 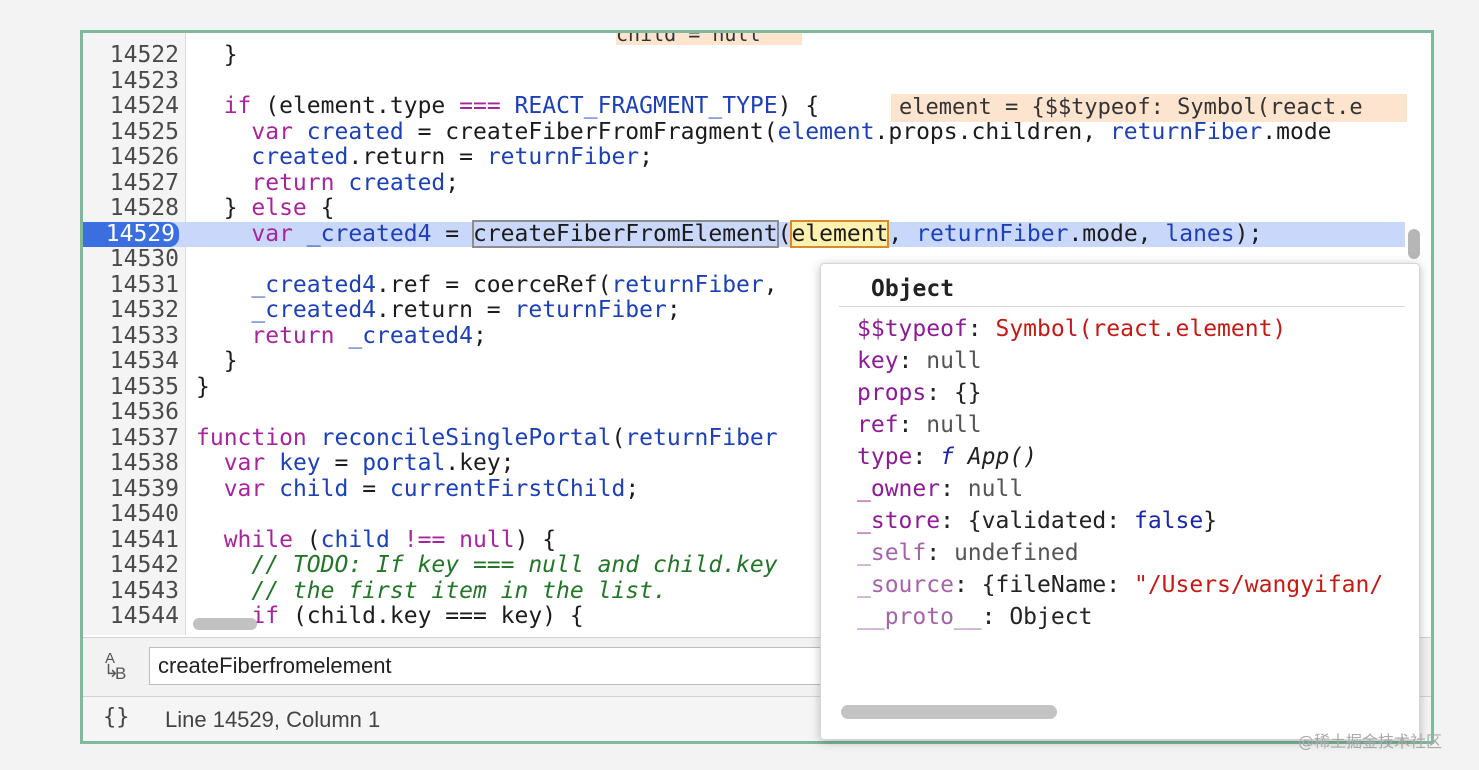 I want to click on line-number: 14531, so click(x=131, y=285).